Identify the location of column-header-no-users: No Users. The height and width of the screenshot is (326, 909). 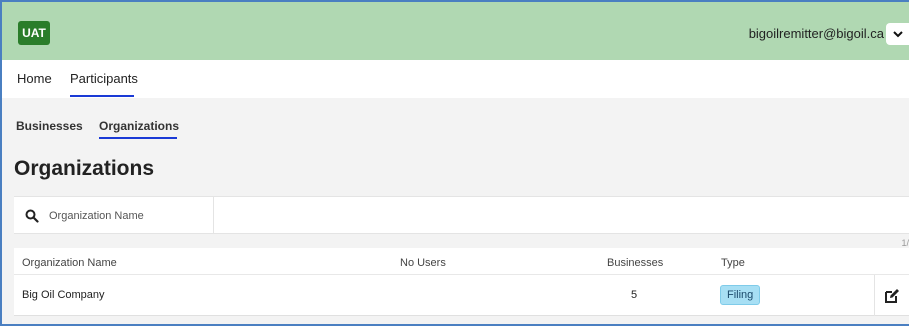
(423, 263).